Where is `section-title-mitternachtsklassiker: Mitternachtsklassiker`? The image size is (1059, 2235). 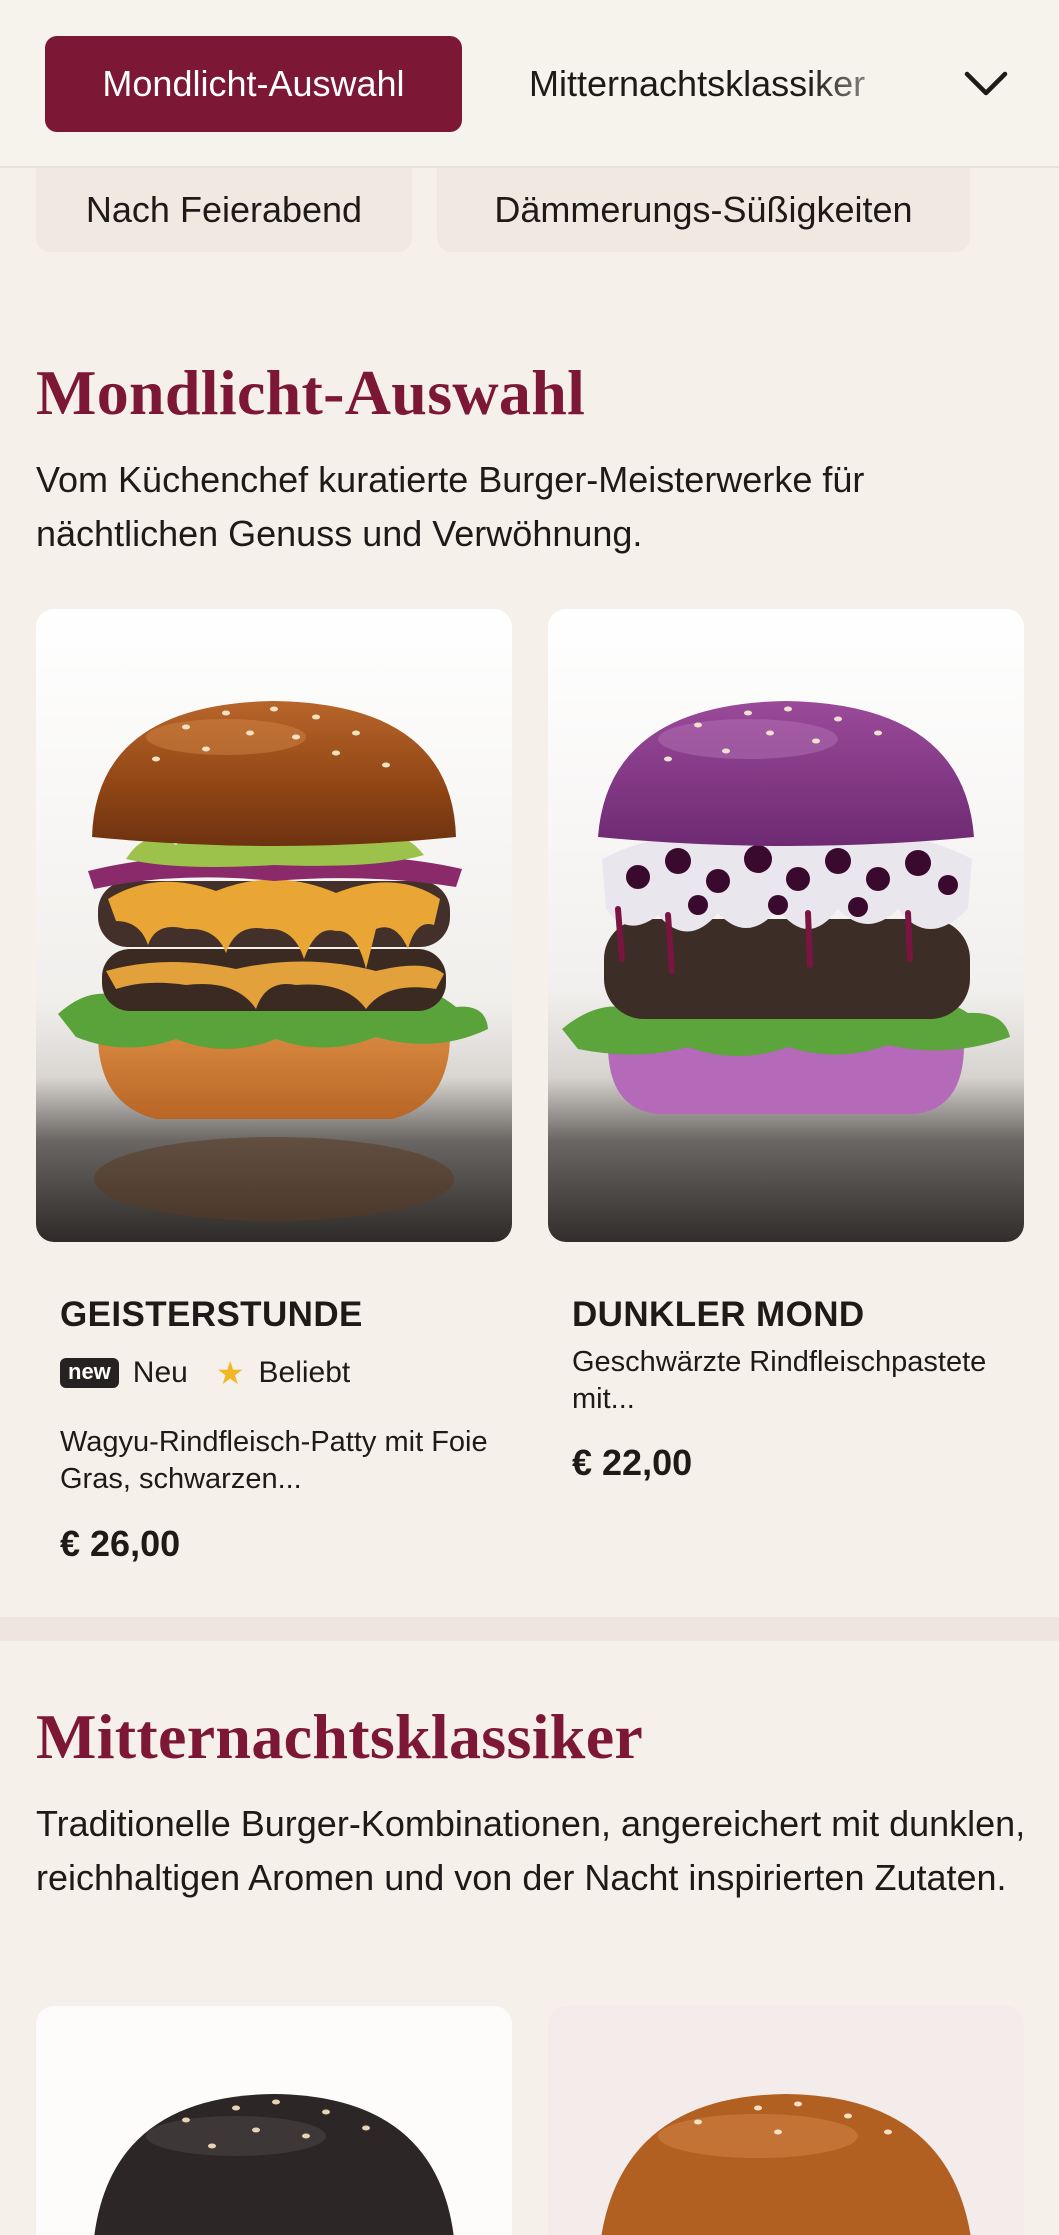
section-title-mitternachtsklassiker: Mitternachtsklassiker is located at coordinates (340, 1736).